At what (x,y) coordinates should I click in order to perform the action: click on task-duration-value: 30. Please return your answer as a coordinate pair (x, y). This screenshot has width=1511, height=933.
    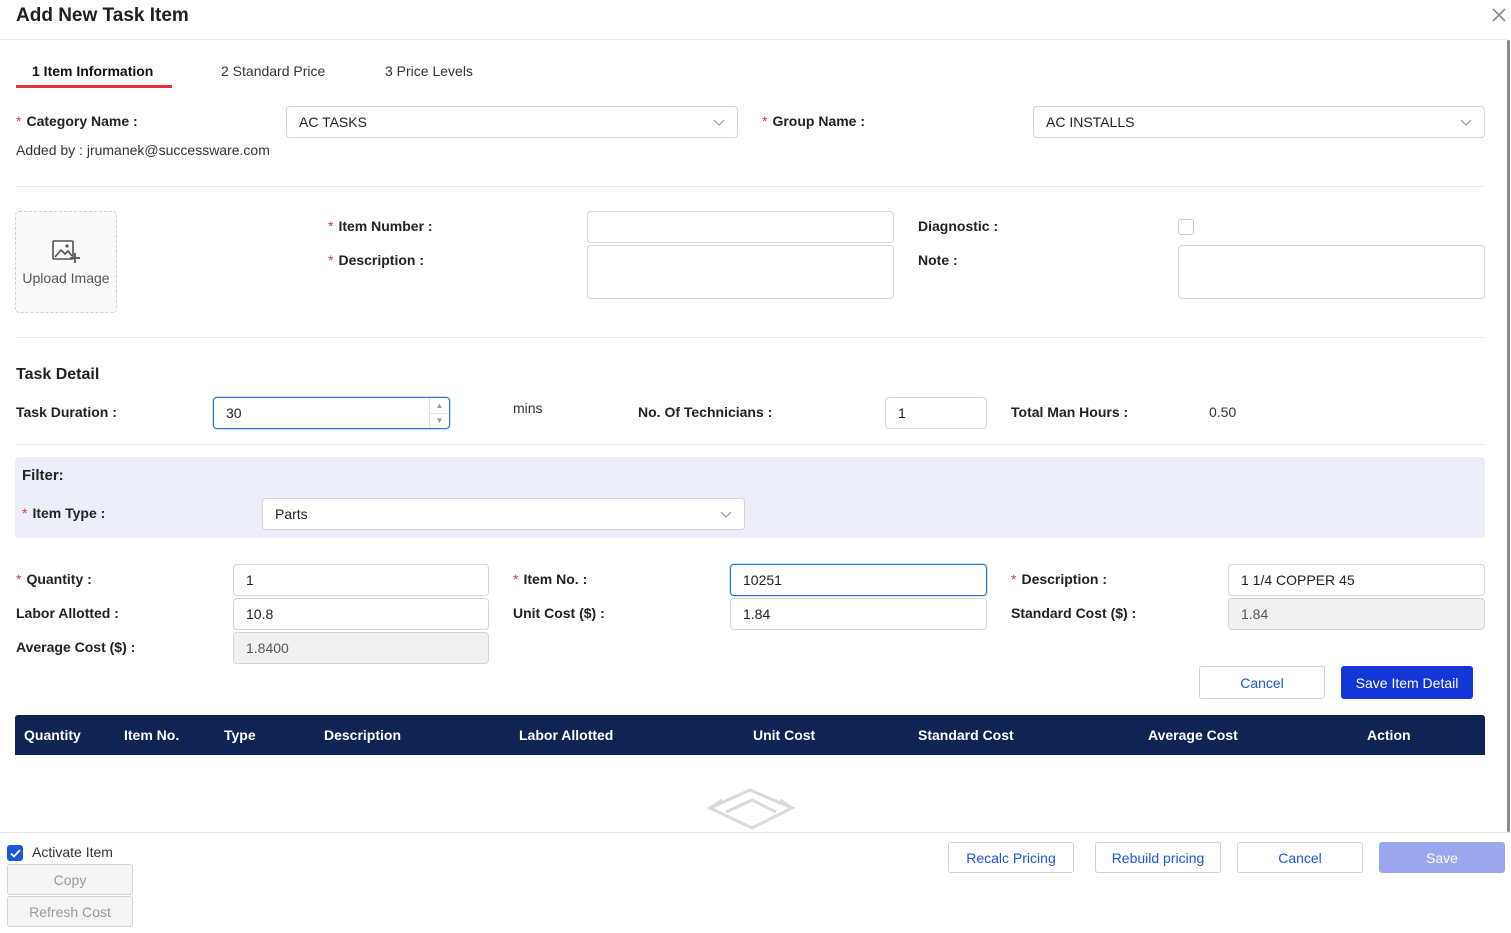
    Looking at the image, I should click on (234, 413).